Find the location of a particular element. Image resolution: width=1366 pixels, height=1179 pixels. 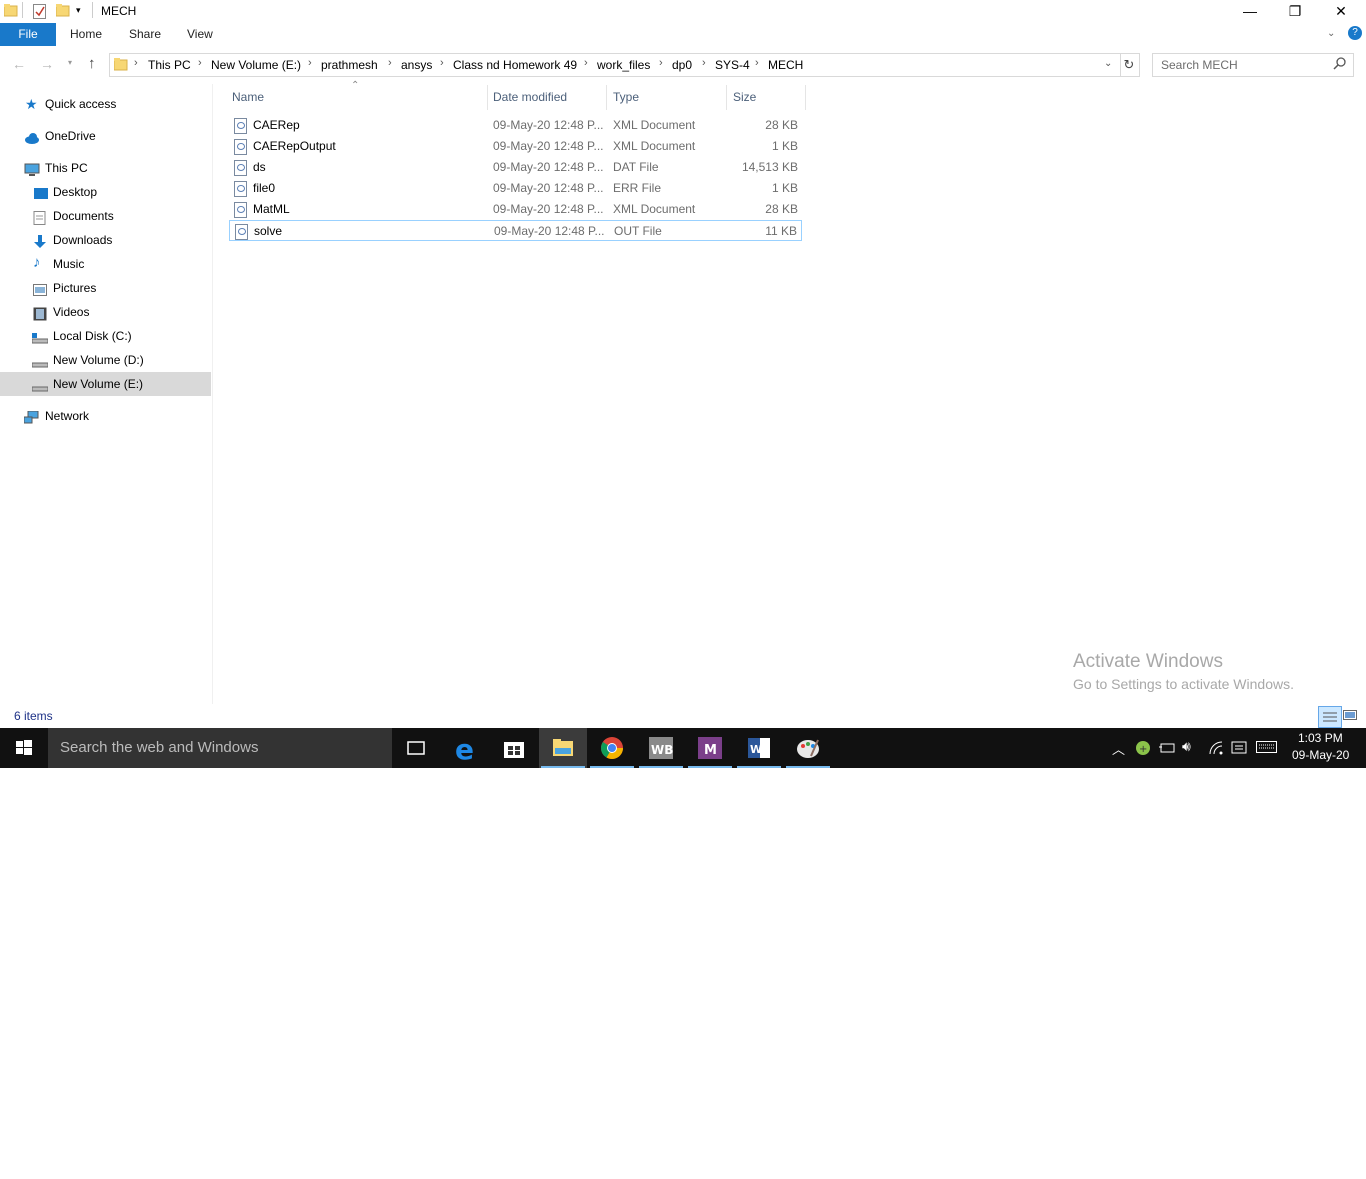

search-input: Search MECH is located at coordinates (1253, 65).